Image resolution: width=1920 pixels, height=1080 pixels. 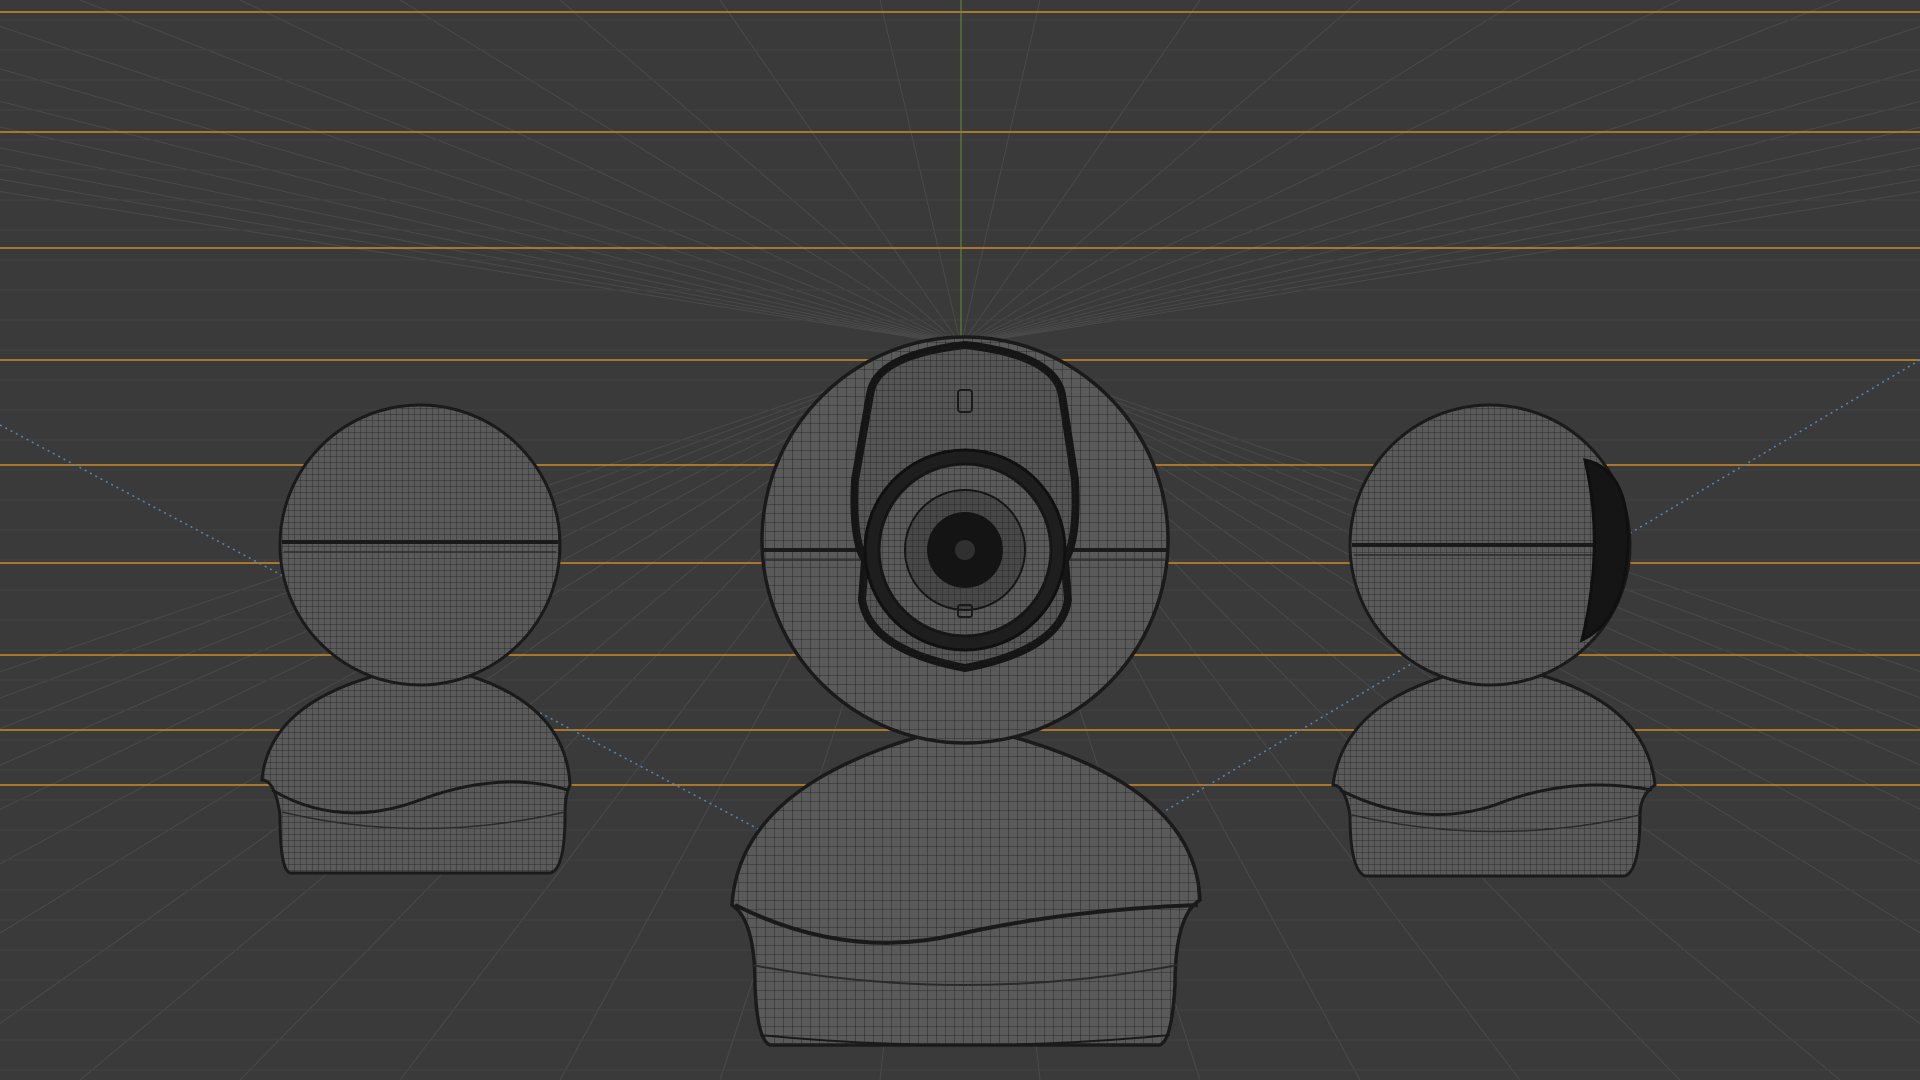 I want to click on camera-left, so click(x=416, y=639).